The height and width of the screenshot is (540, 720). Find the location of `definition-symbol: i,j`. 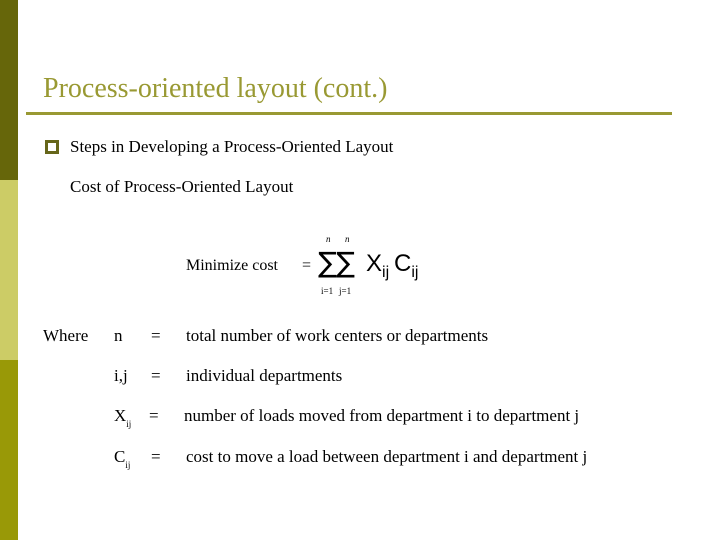

definition-symbol: i,j is located at coordinates (121, 376).